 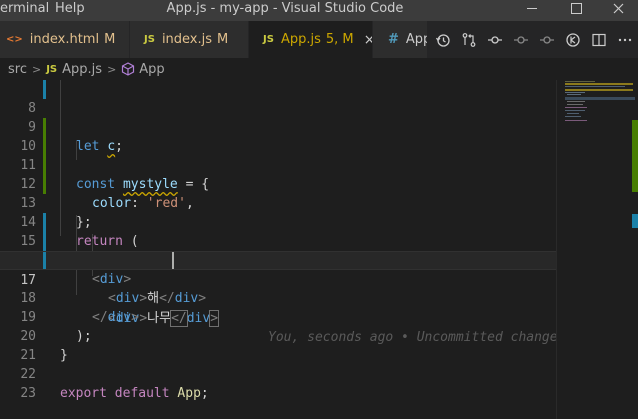 What do you see at coordinates (187, 39) in the screenshot?
I see `tab-label: index.js` at bounding box center [187, 39].